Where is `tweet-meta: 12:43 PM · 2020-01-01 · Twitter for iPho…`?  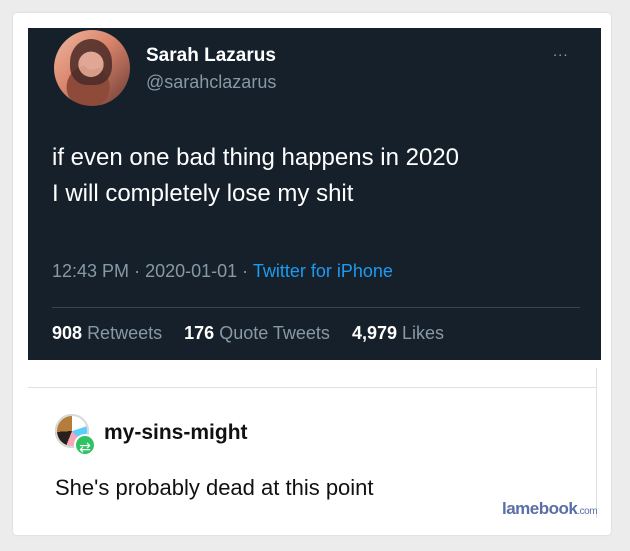
tweet-meta: 12:43 PM · 2020-01-01 · Twitter for iPho… is located at coordinates (222, 271).